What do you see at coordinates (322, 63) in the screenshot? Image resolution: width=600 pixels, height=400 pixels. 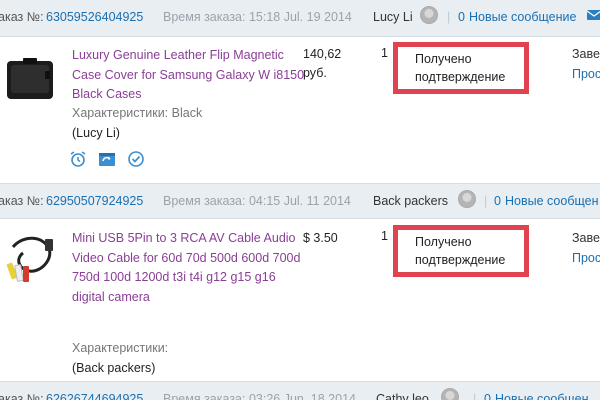 I see `product-price: 140,62 руб.` at bounding box center [322, 63].